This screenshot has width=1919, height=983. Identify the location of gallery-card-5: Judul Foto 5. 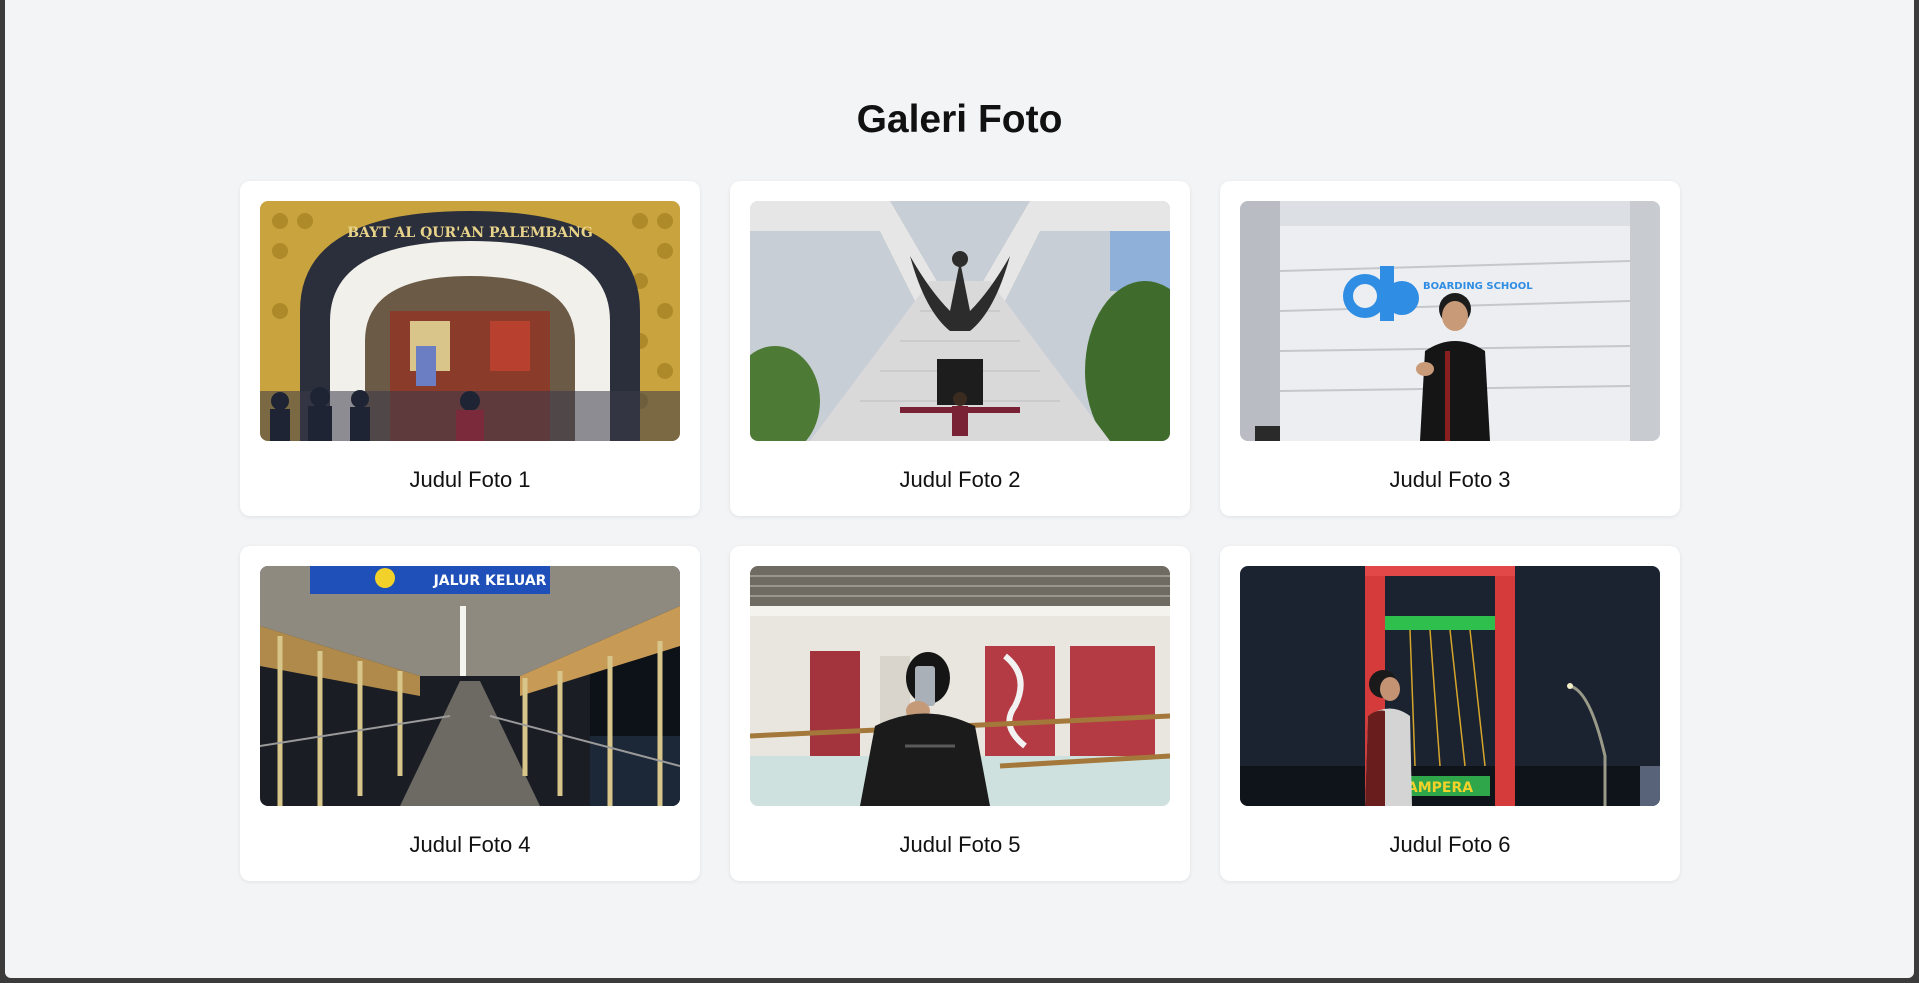
(960, 713).